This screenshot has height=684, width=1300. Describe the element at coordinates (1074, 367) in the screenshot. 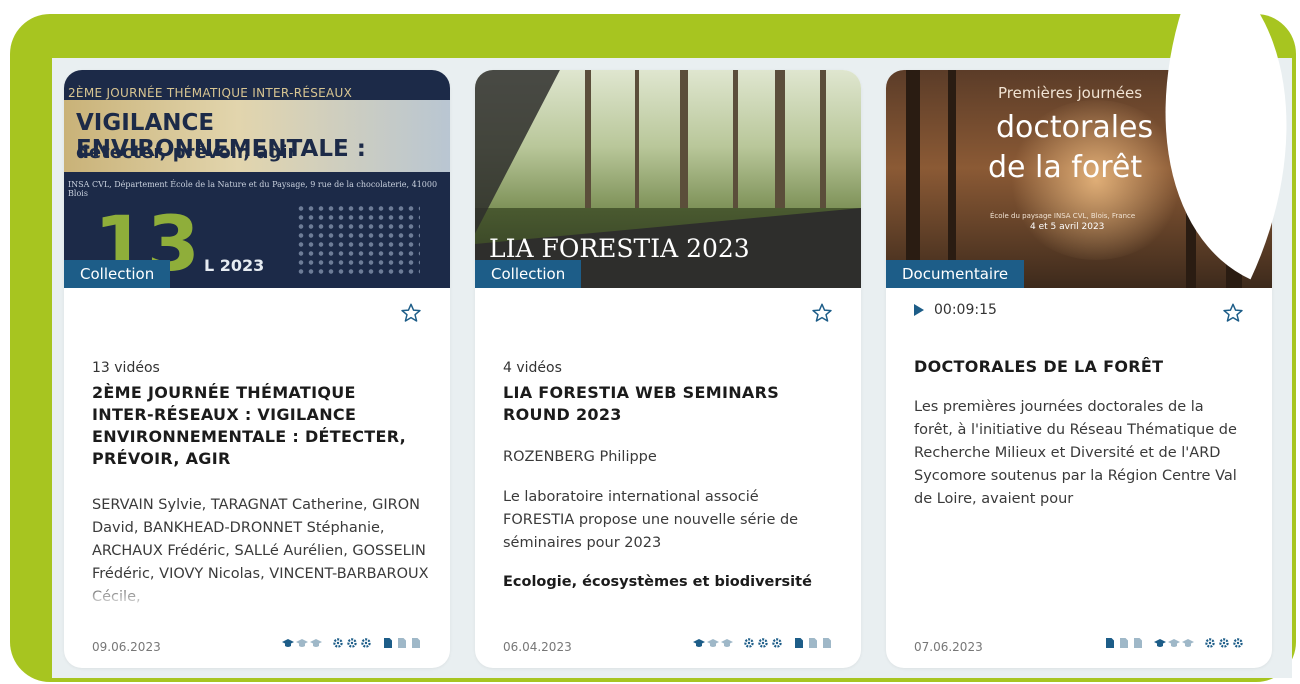

I see `card-title: DOCTORALES DE LA FORÊT` at that location.